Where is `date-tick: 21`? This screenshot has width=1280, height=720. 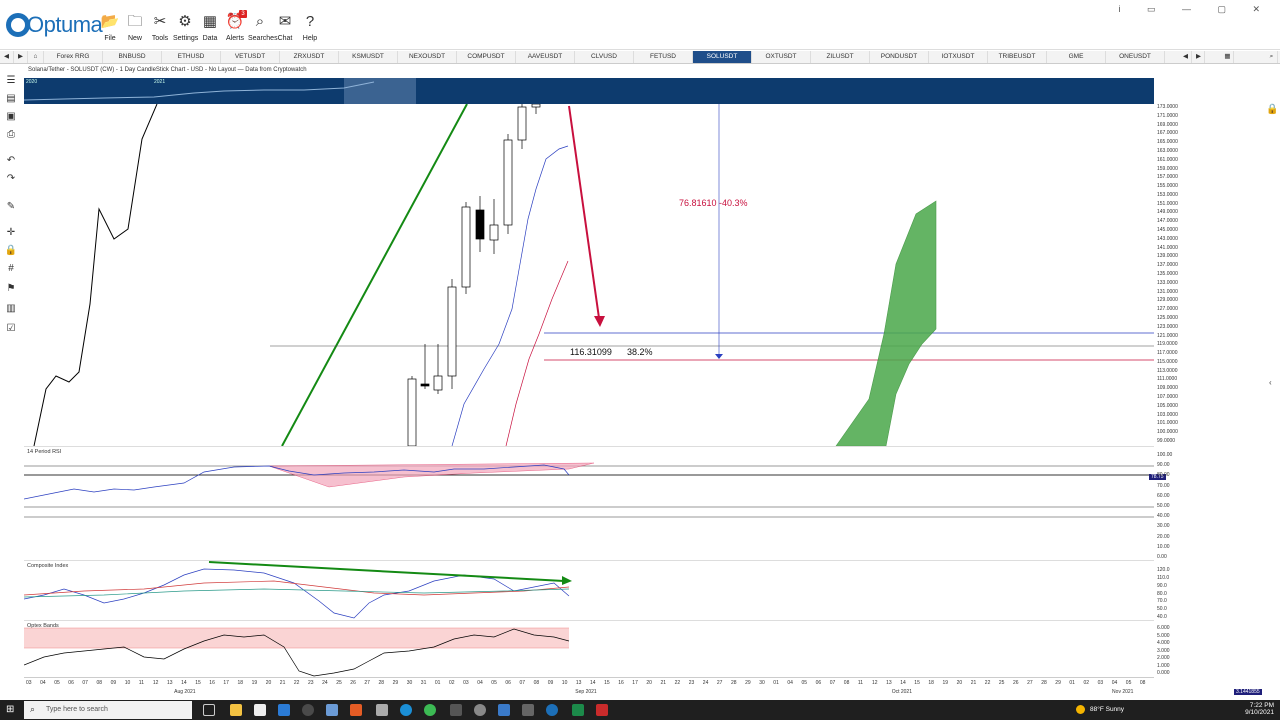
date-tick: 21 is located at coordinates (973, 683).